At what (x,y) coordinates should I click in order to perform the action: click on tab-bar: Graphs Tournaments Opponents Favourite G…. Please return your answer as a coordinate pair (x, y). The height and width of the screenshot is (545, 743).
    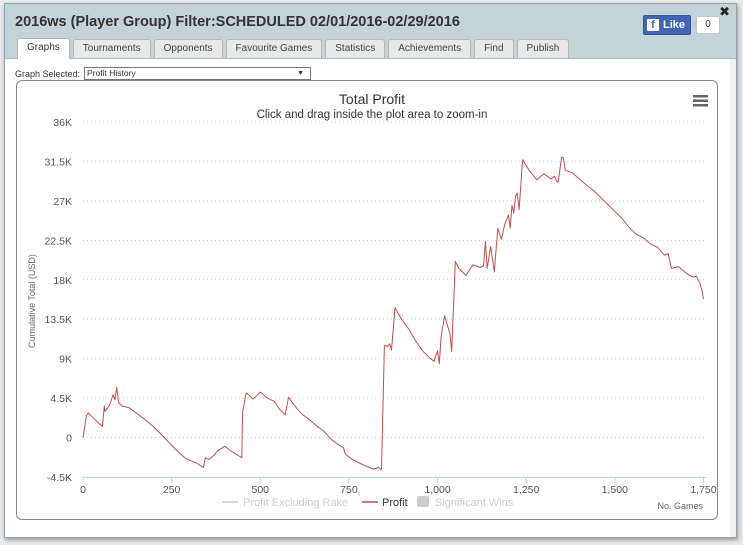
    Looking at the image, I should click on (293, 48).